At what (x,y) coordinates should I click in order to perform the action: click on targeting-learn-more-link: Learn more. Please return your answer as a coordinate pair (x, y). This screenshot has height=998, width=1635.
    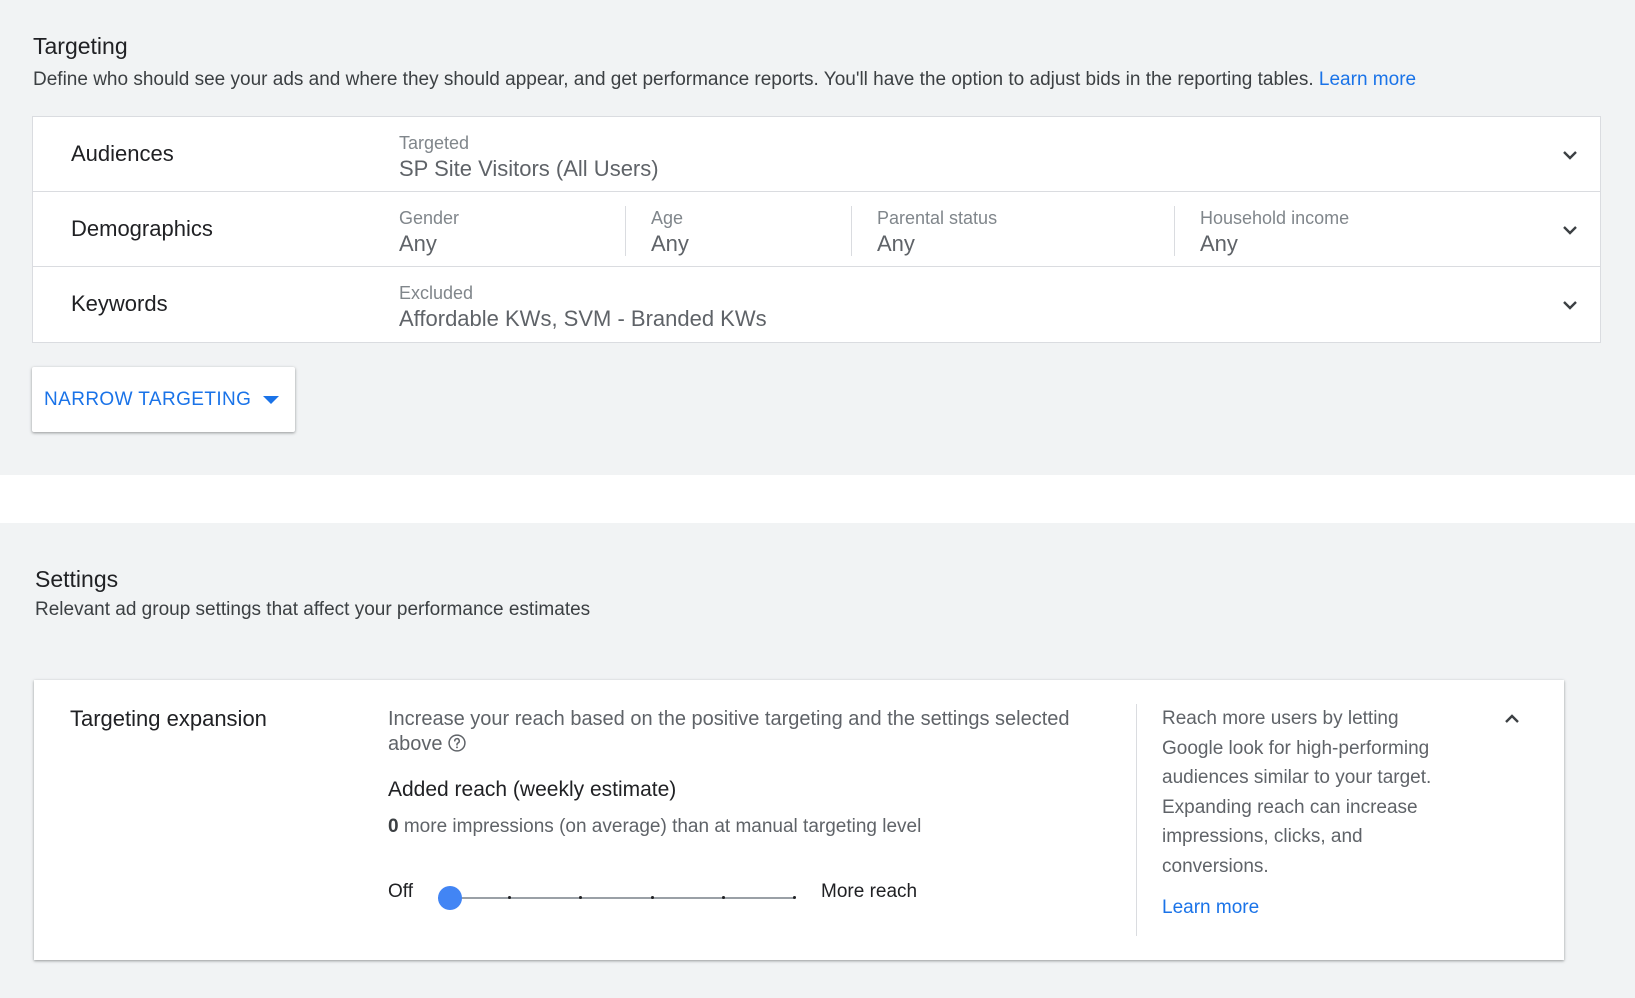
    Looking at the image, I should click on (1367, 79).